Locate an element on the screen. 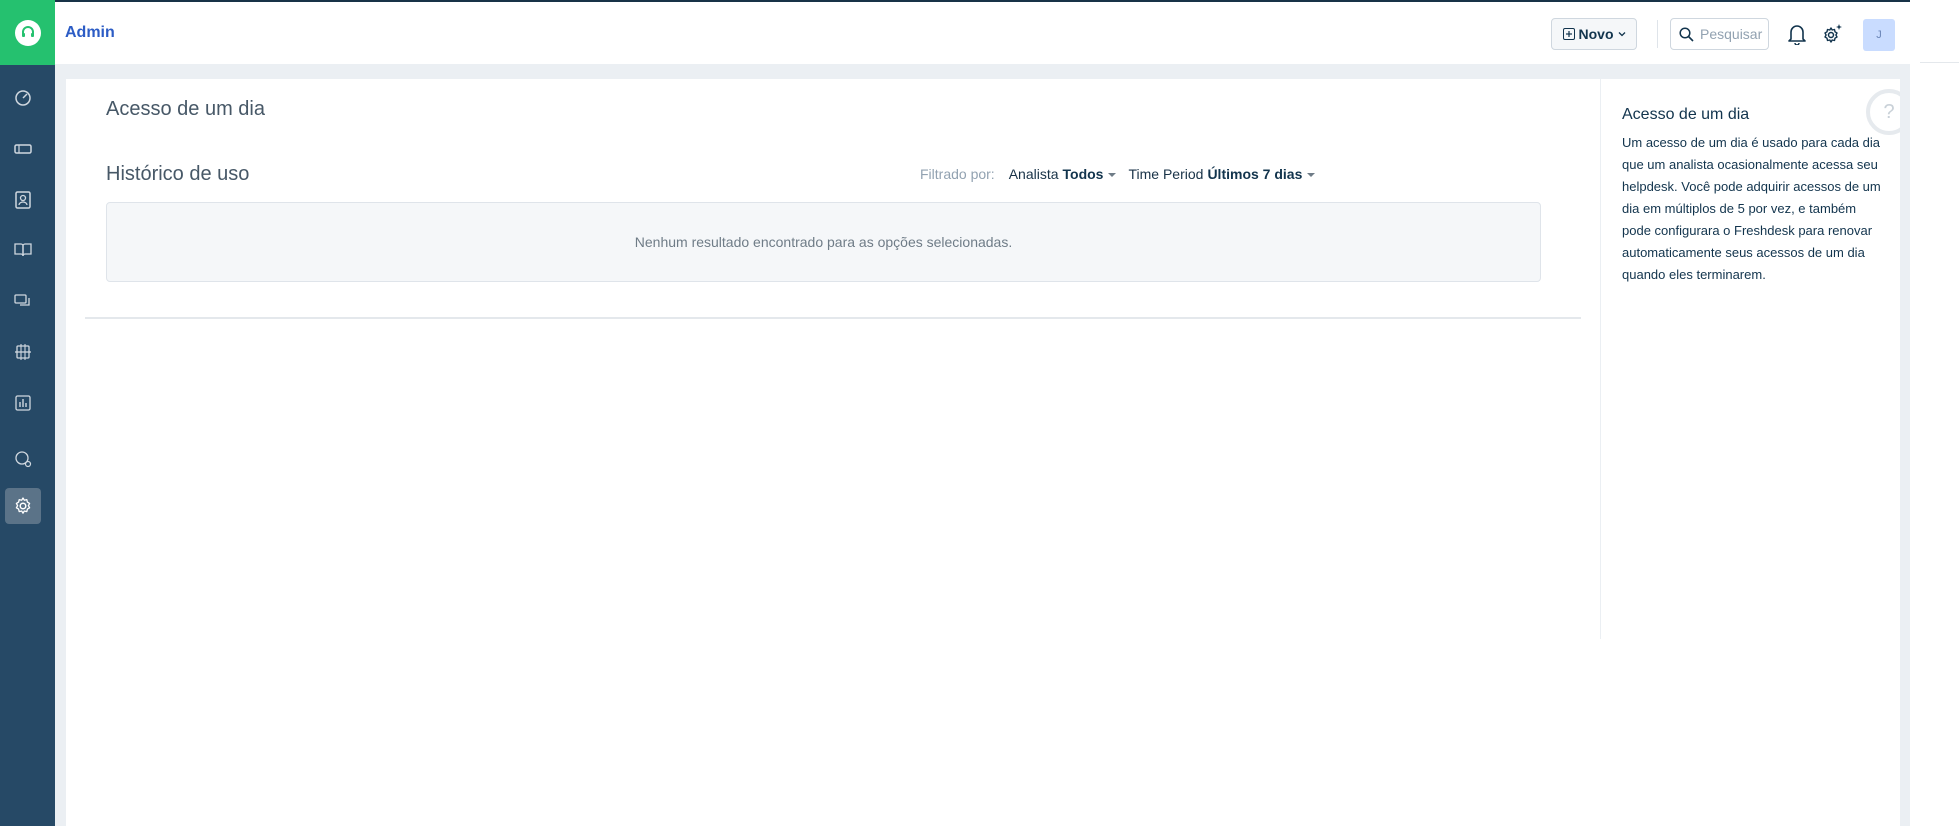  admin-gear-icon is located at coordinates (23, 505).